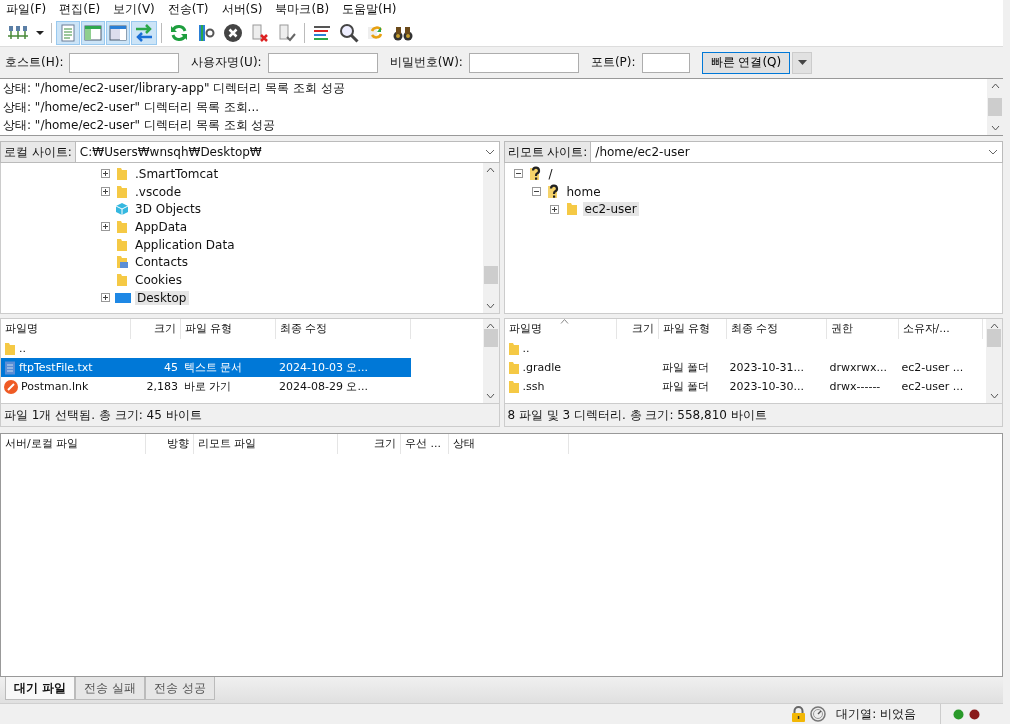 This screenshot has width=1010, height=724. I want to click on password-field, so click(523, 62).